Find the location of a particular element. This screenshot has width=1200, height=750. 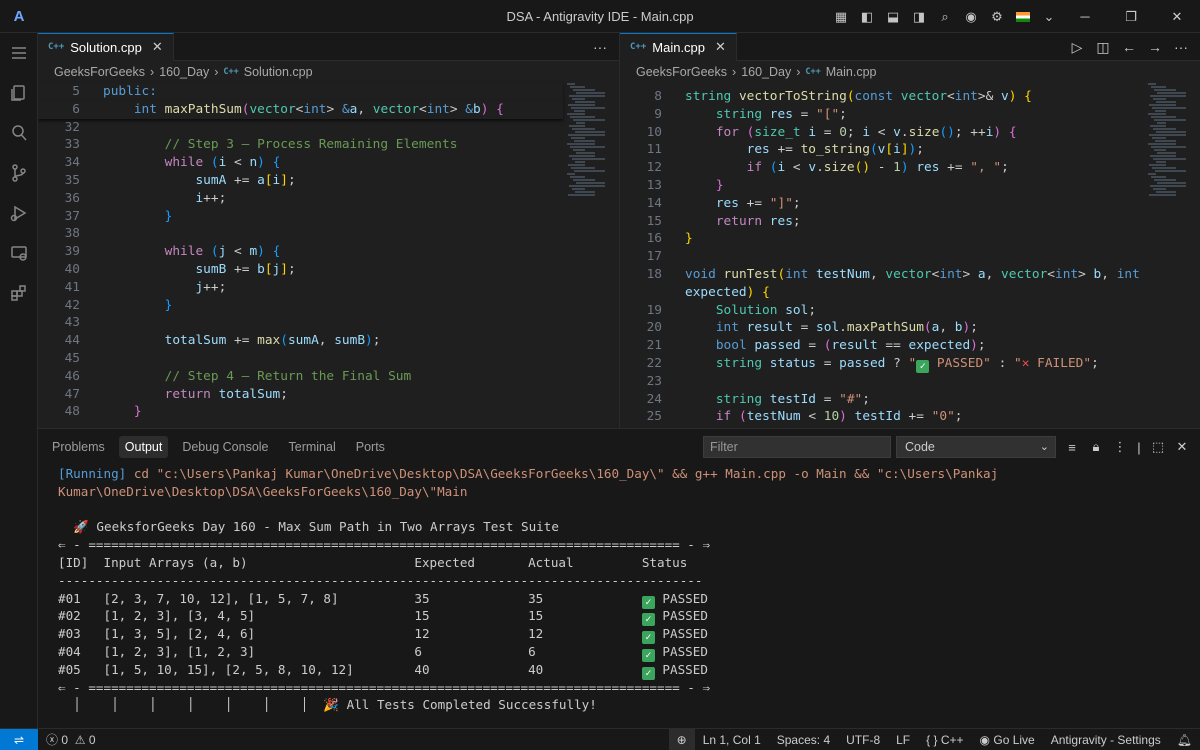

breadcrumb-item: Solution.cpp is located at coordinates (278, 72).